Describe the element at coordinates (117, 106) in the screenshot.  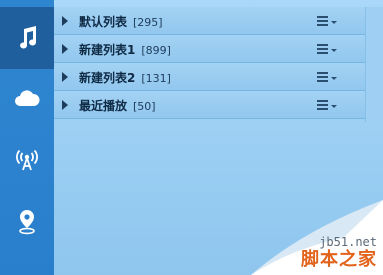
I see `playlist-label: 最近播放 [50]` at that location.